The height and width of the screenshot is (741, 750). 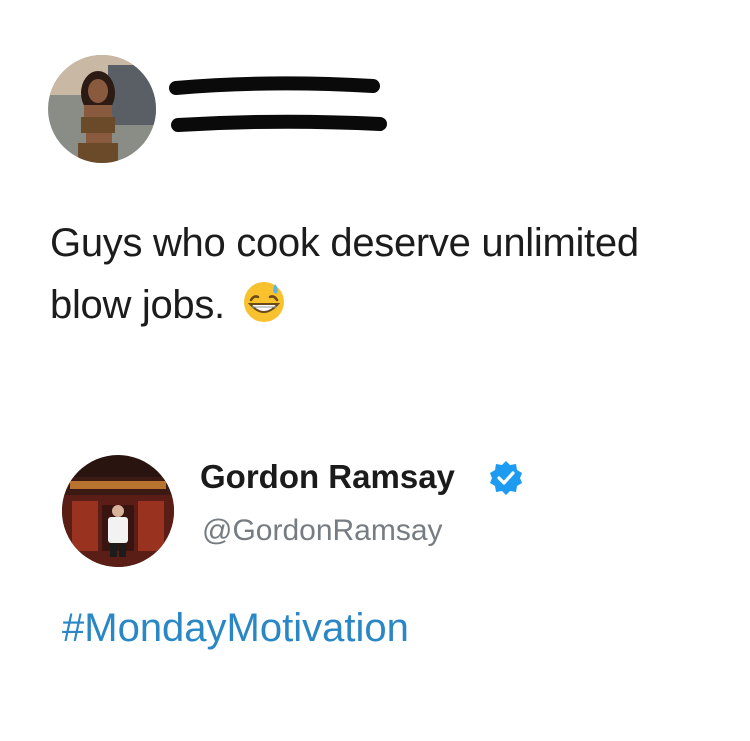 I want to click on verified-badge-icon, so click(x=506, y=478).